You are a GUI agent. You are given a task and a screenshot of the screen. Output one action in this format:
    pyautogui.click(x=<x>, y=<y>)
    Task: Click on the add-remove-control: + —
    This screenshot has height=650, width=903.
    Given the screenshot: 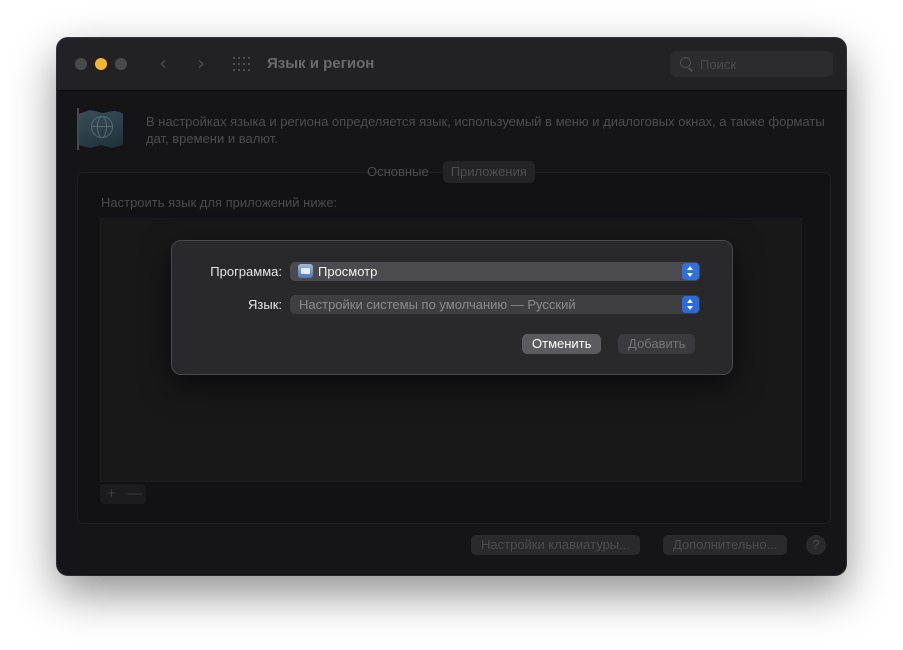 What is the action you would take?
    pyautogui.click(x=123, y=494)
    